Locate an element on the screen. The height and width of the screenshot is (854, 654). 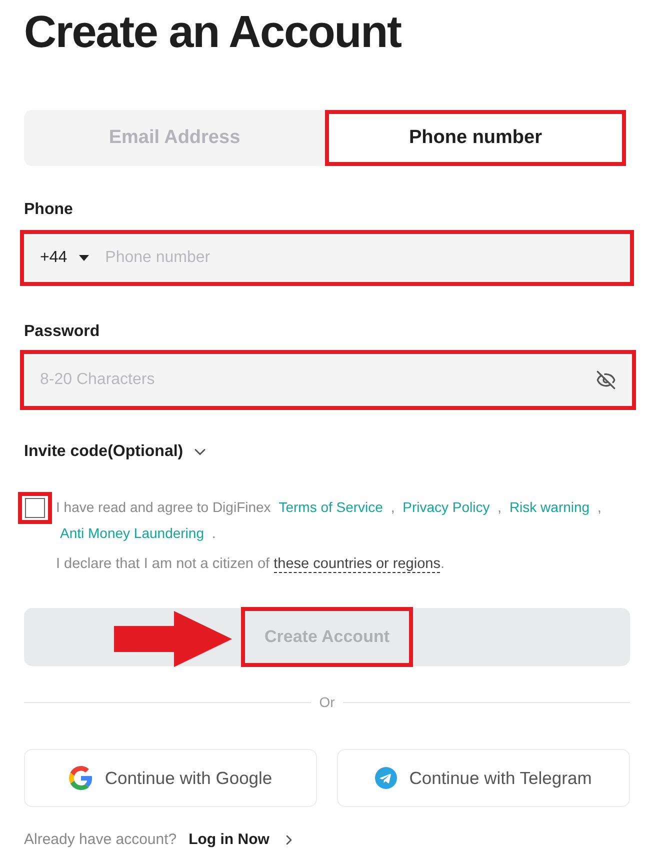
invite-code-toggle: Invite code(Optional) is located at coordinates (117, 452).